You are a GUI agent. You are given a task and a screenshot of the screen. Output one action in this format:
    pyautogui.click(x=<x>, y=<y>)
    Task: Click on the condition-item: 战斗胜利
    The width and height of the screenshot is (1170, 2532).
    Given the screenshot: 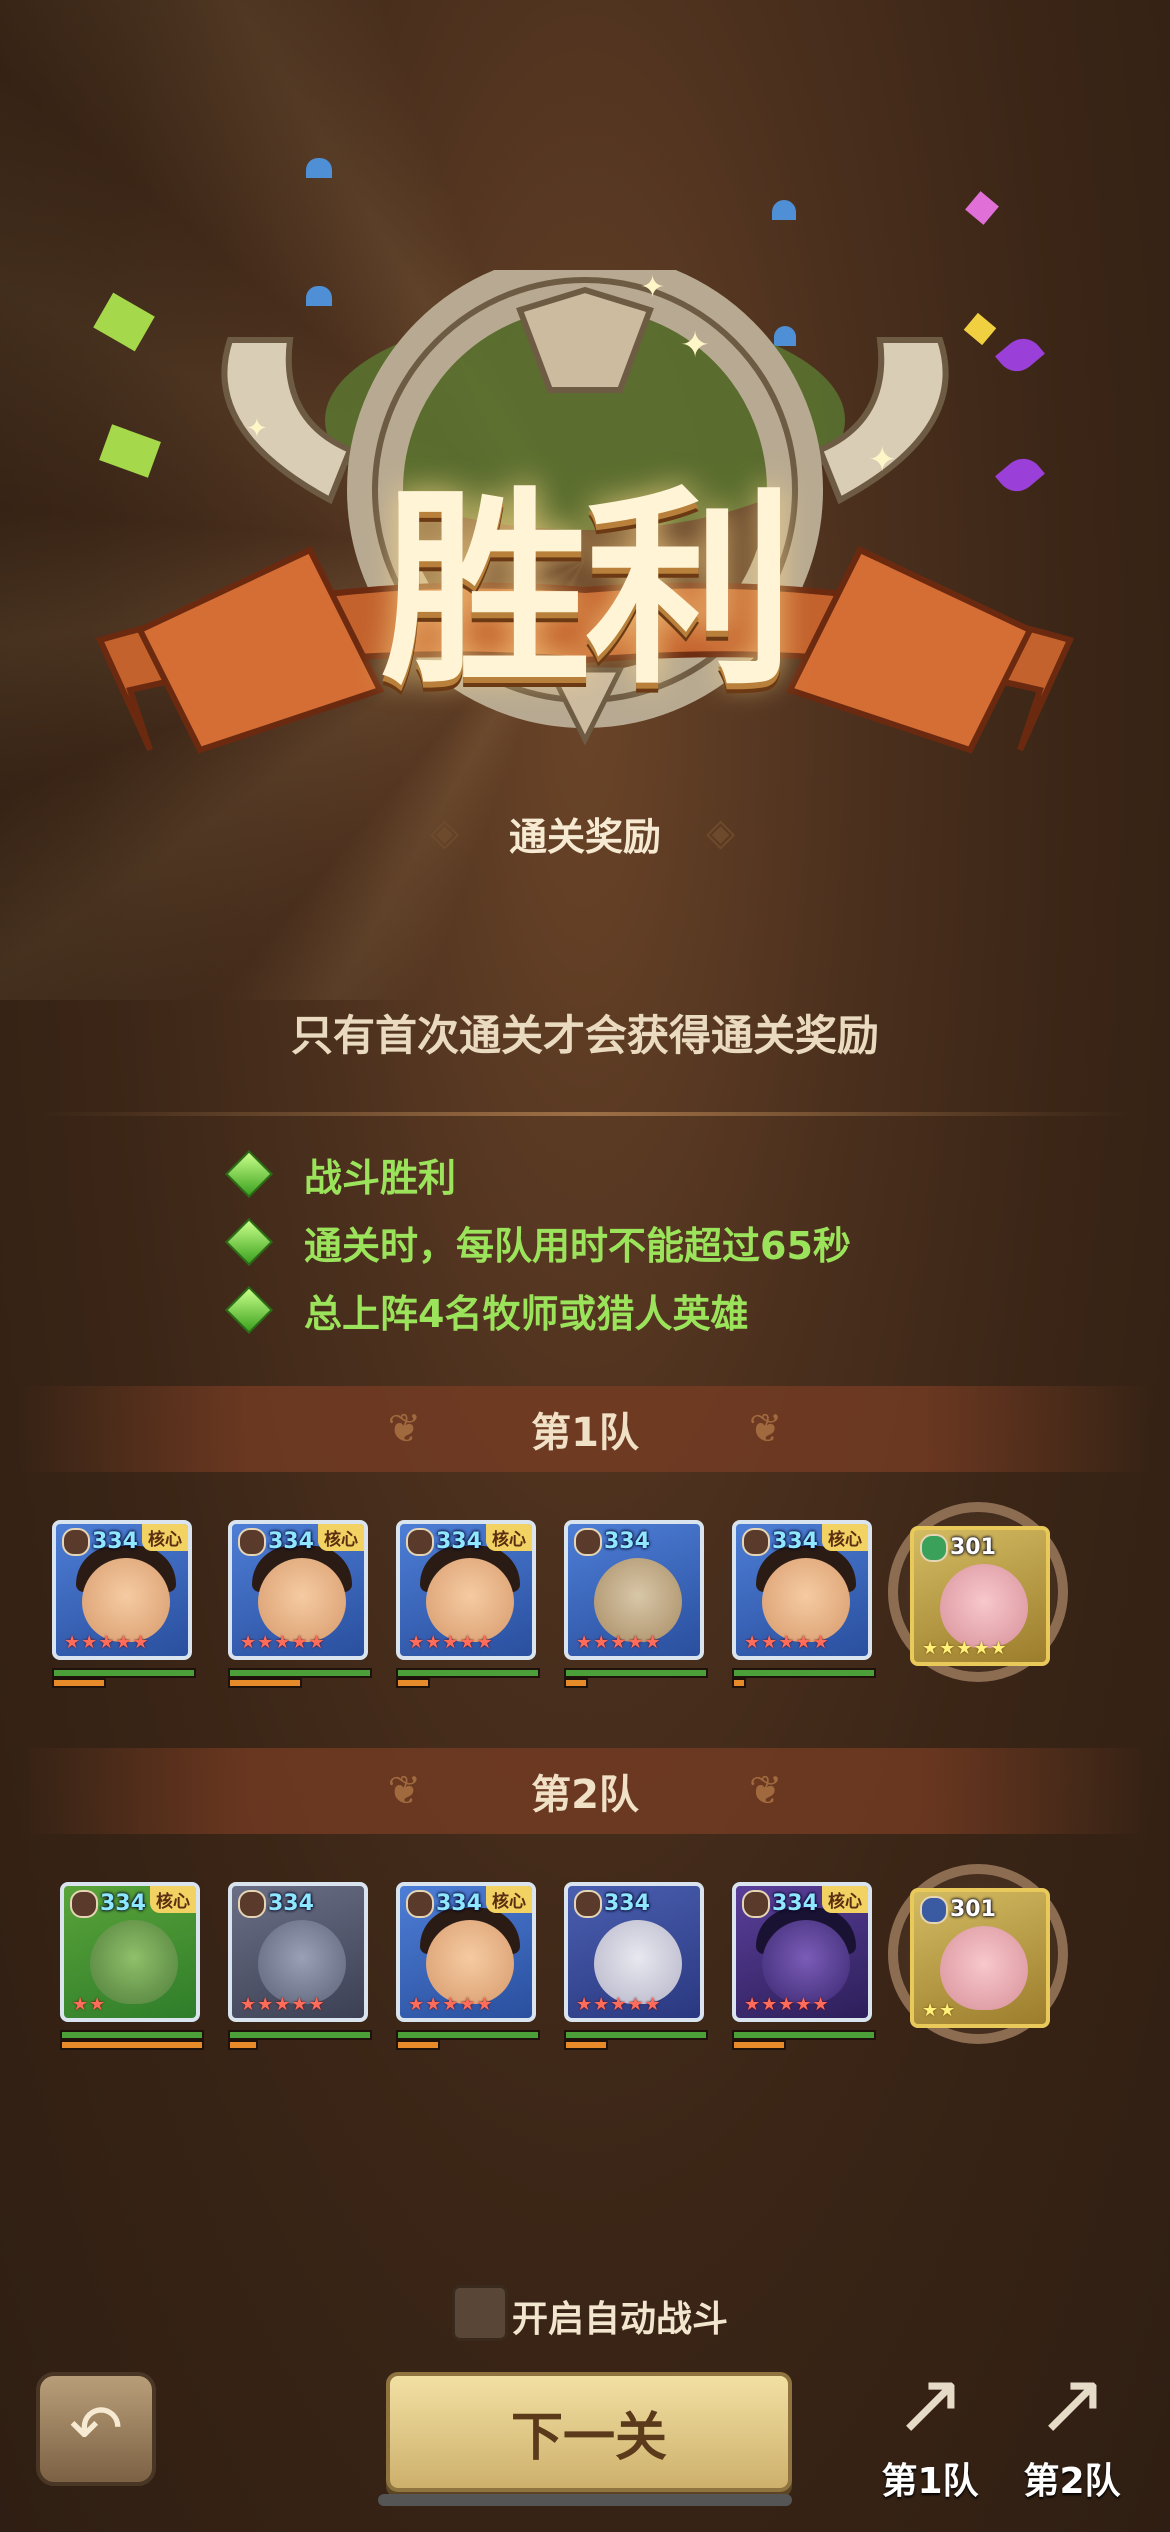 What is the action you would take?
    pyautogui.click(x=340, y=1174)
    